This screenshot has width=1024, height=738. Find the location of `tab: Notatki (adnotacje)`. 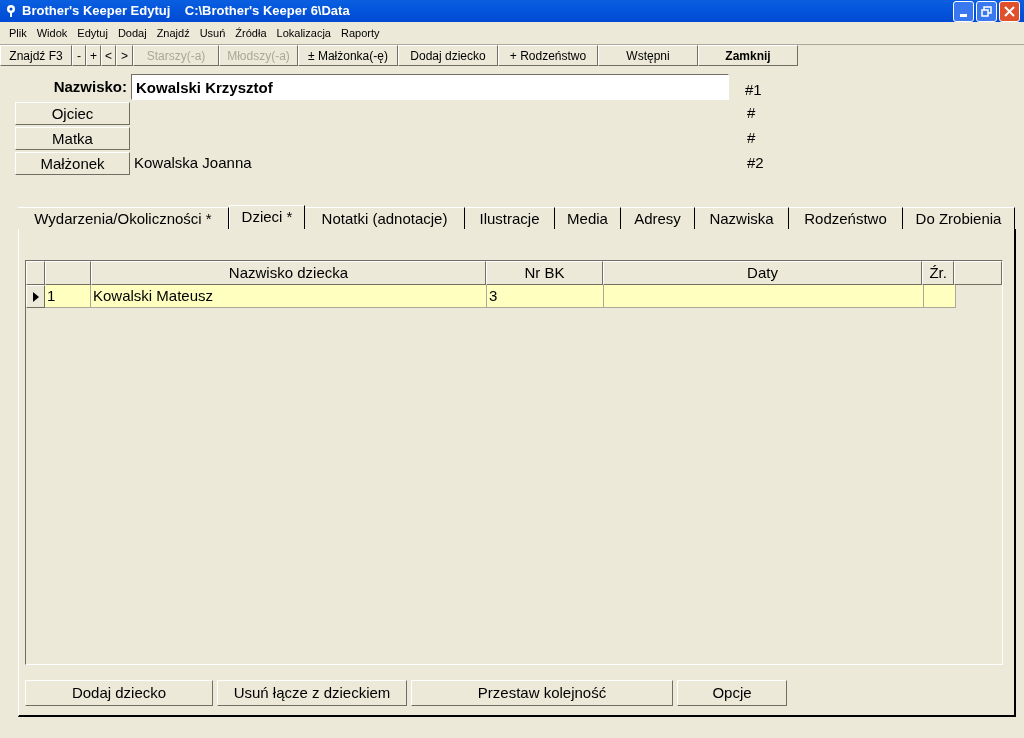

tab: Notatki (adnotacje) is located at coordinates (385, 218).